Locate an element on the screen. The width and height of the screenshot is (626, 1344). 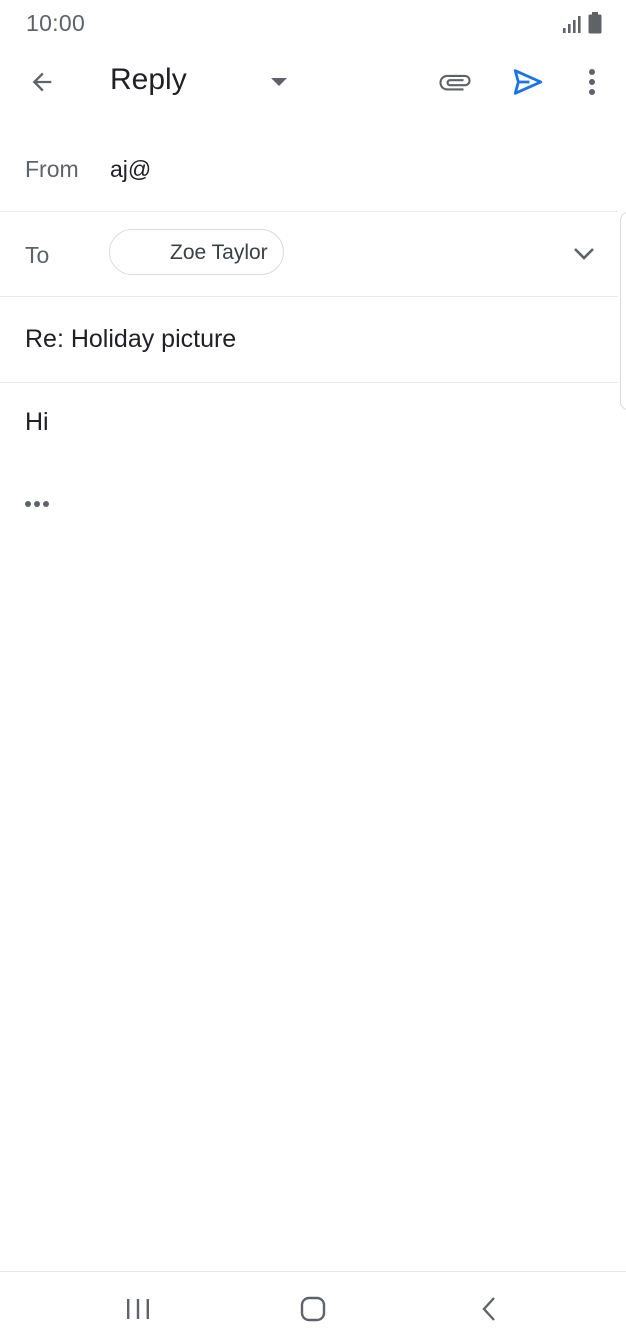
back-button is located at coordinates (42, 82).